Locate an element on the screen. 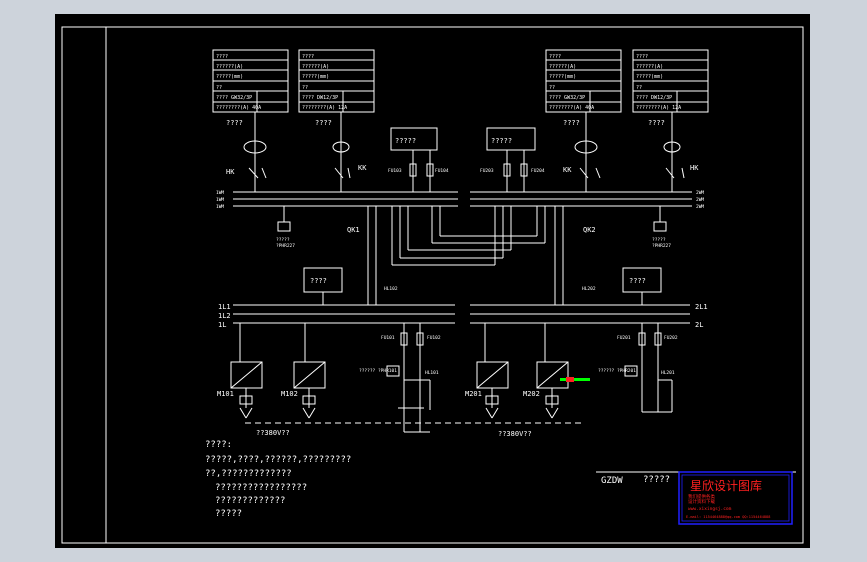 The height and width of the screenshot is (562, 867). notes-line-2: ??,????????????? is located at coordinates (248, 474).